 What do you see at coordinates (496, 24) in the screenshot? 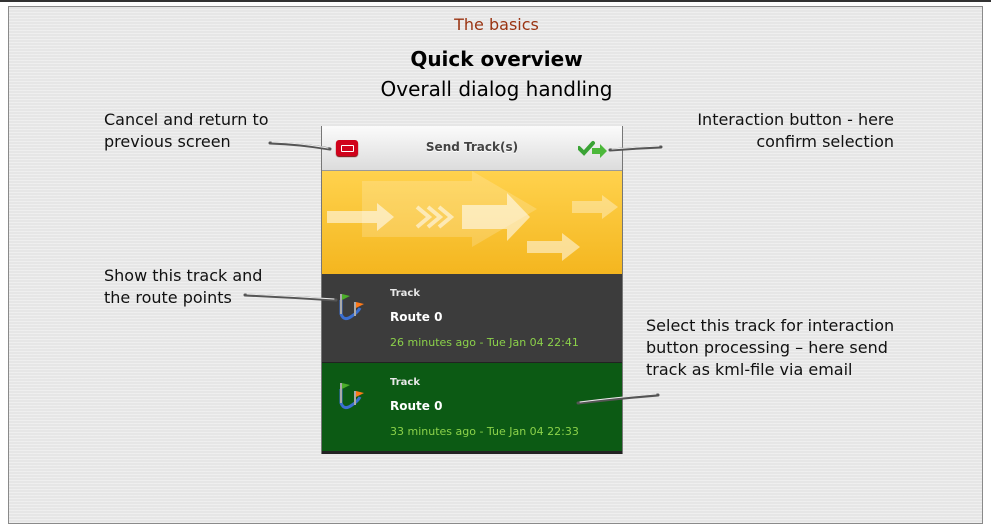
I see `section-heading: The basics` at bounding box center [496, 24].